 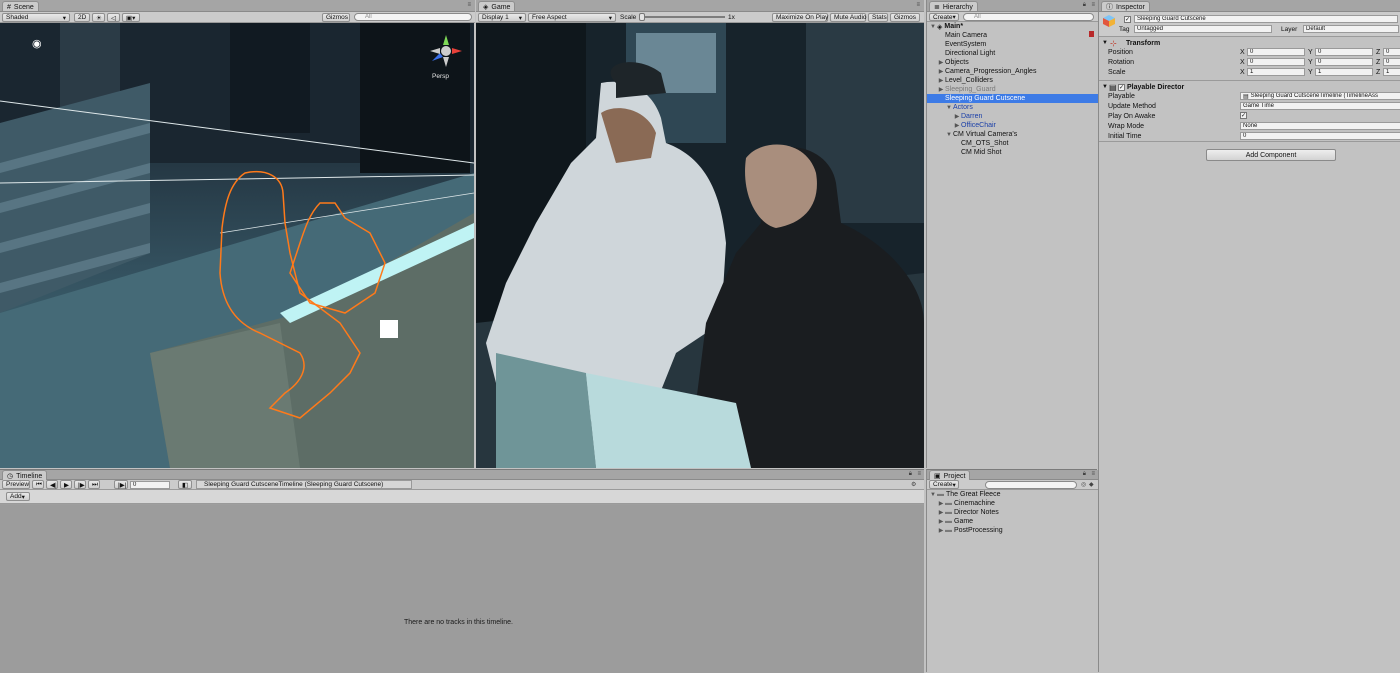 I want to click on wrap-mode-dropdown: None, so click(x=1320, y=126).